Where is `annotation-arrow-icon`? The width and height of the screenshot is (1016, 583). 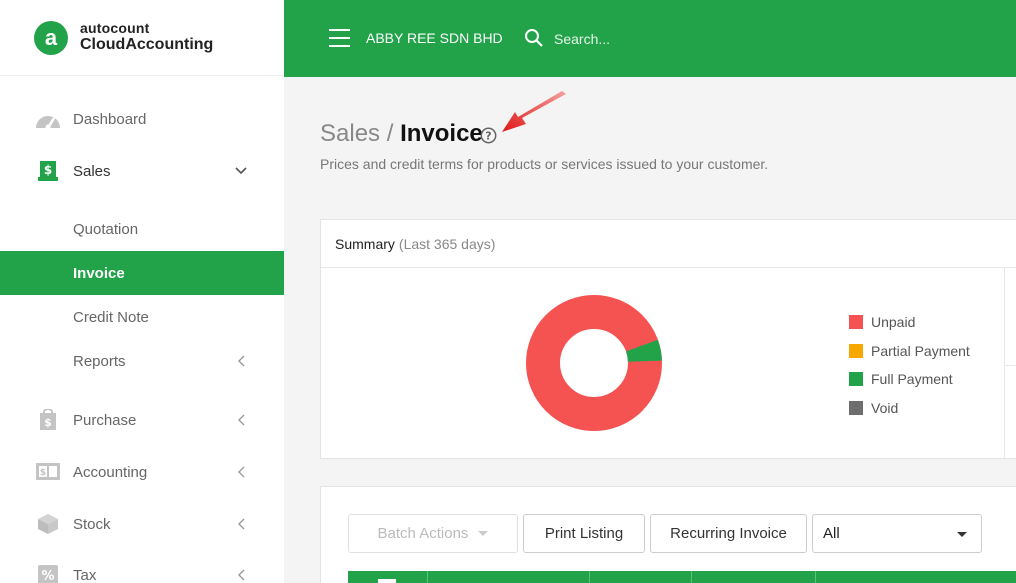
annotation-arrow-icon is located at coordinates (535, 116).